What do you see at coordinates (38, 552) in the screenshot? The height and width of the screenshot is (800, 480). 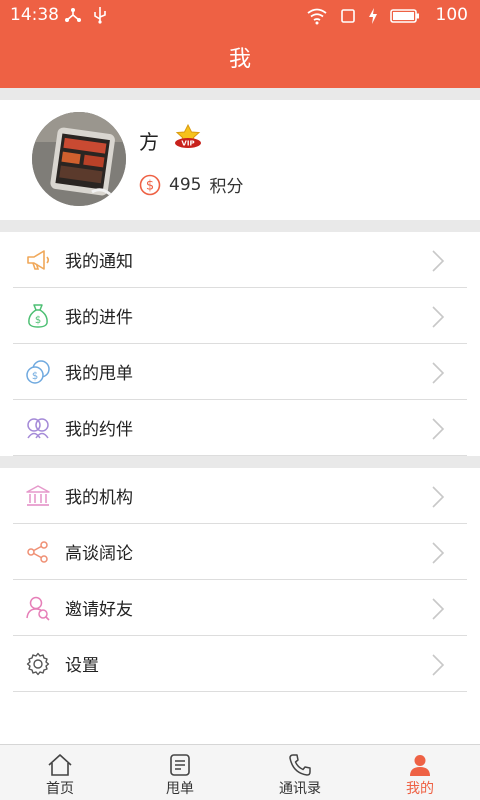 I see `share-icon` at bounding box center [38, 552].